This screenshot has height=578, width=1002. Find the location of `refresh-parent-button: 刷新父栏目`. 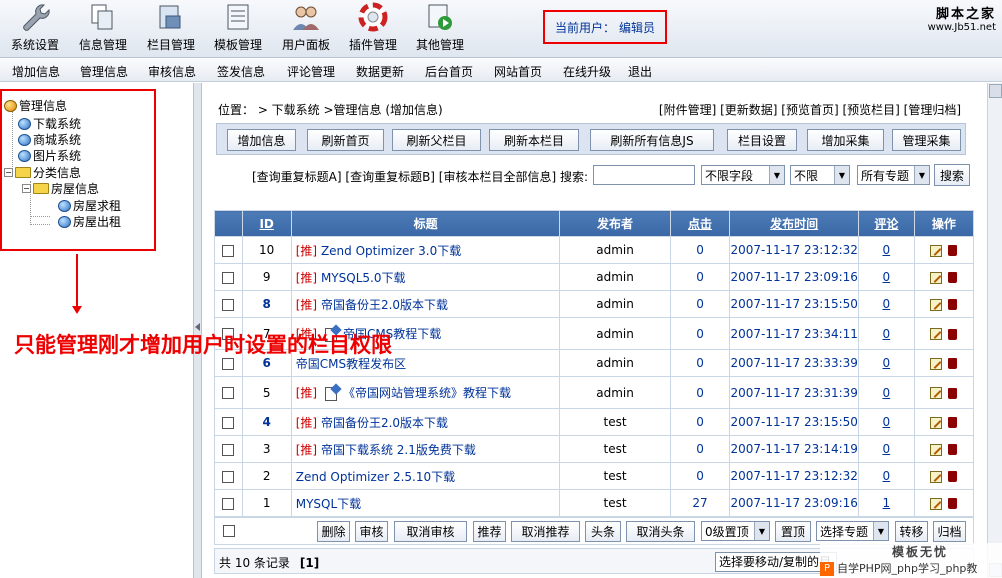

refresh-parent-button: 刷新父栏目 is located at coordinates (436, 140).